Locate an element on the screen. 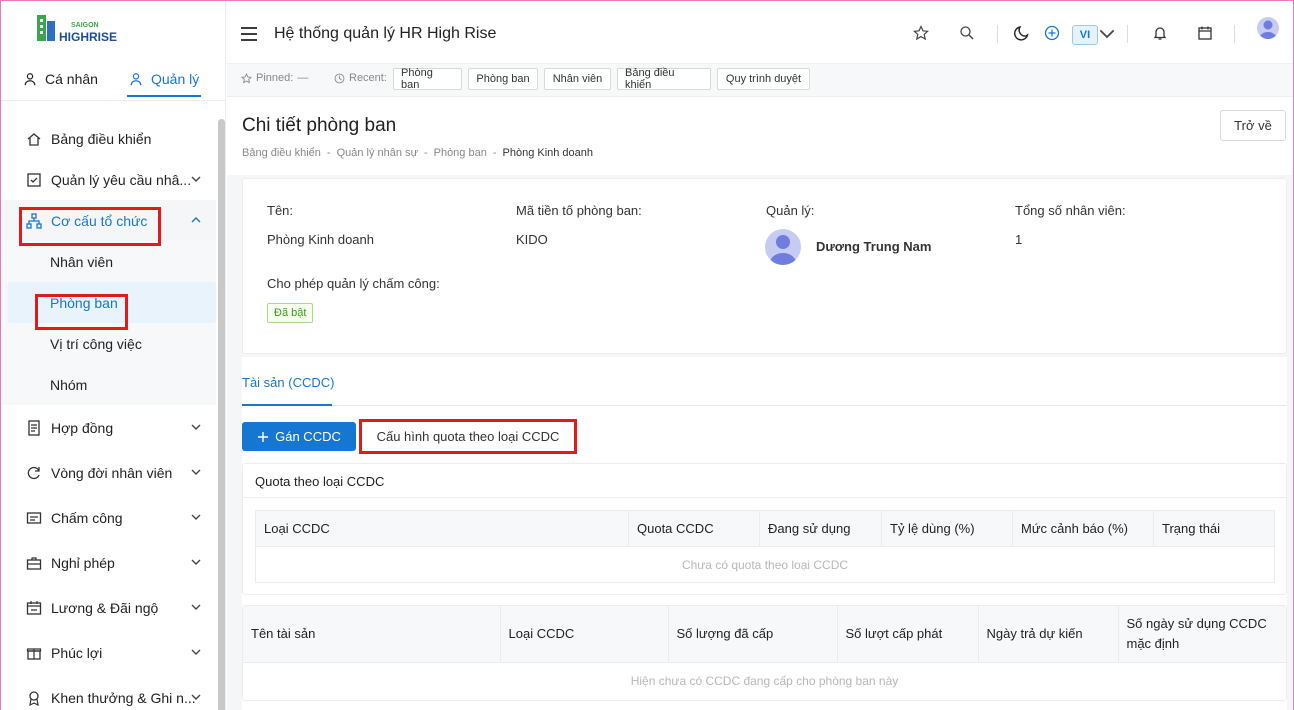  page-title: Chi tiết phòng ban is located at coordinates (319, 125).